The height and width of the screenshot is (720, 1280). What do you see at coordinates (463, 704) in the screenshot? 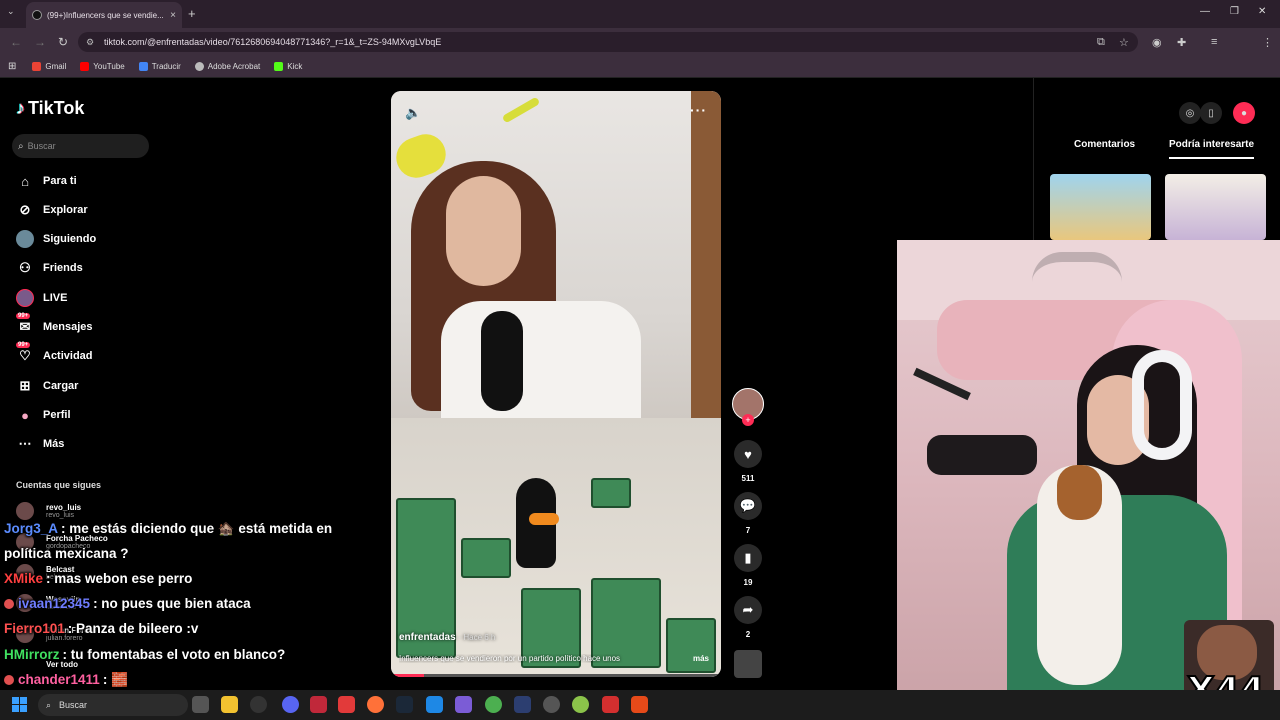
I see `game-app-icon` at bounding box center [463, 704].